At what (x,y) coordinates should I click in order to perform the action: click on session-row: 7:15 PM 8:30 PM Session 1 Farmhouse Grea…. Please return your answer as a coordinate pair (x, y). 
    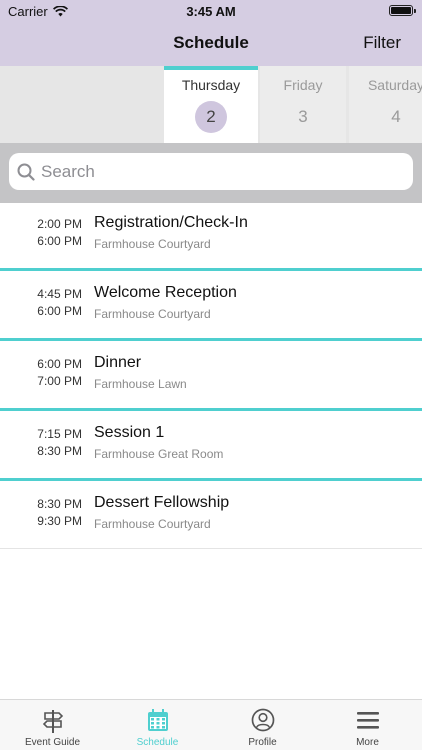
    Looking at the image, I should click on (211, 448).